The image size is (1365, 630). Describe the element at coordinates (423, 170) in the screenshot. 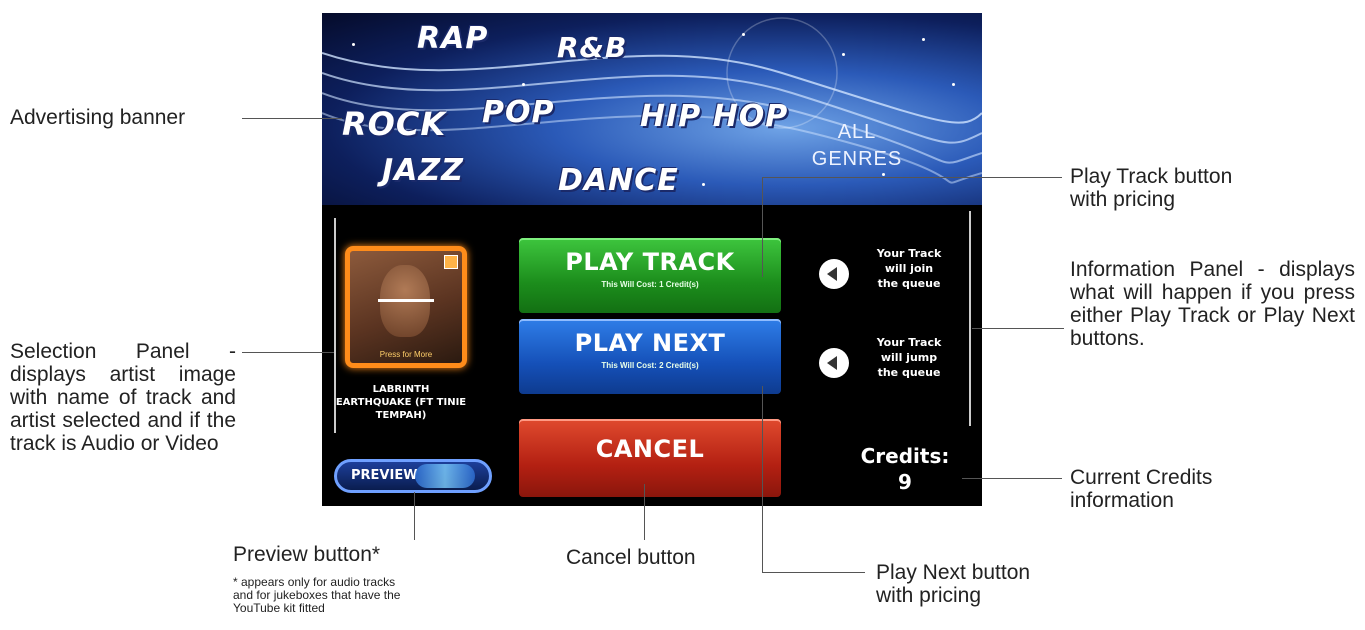

I see `genre-jazz: JAZZ` at that location.